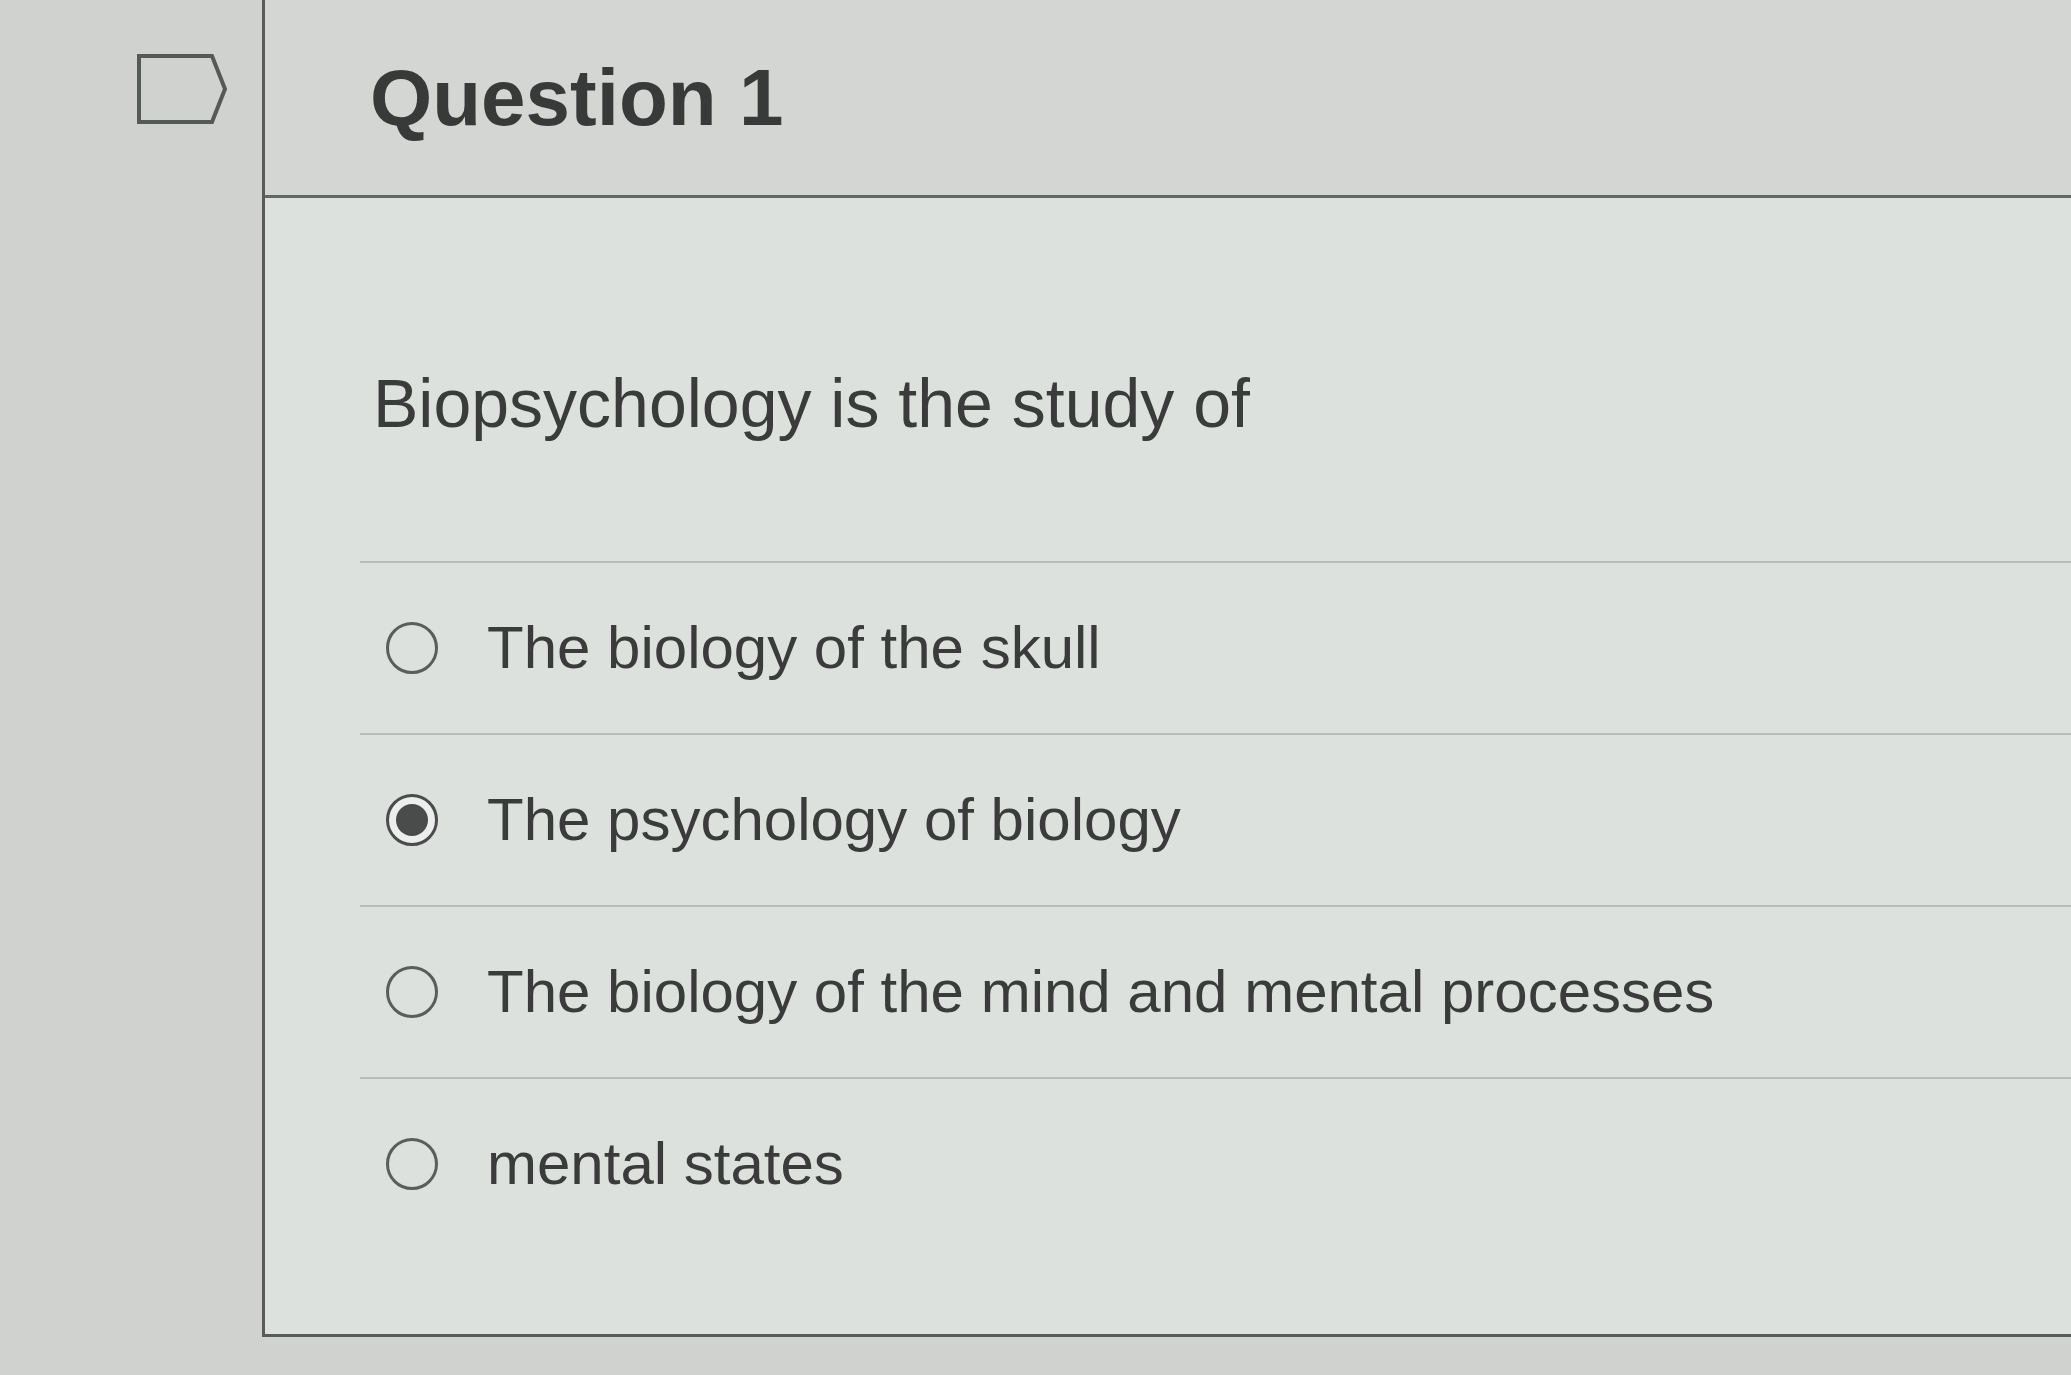 This screenshot has width=2071, height=1375. I want to click on flag-icon, so click(182, 89).